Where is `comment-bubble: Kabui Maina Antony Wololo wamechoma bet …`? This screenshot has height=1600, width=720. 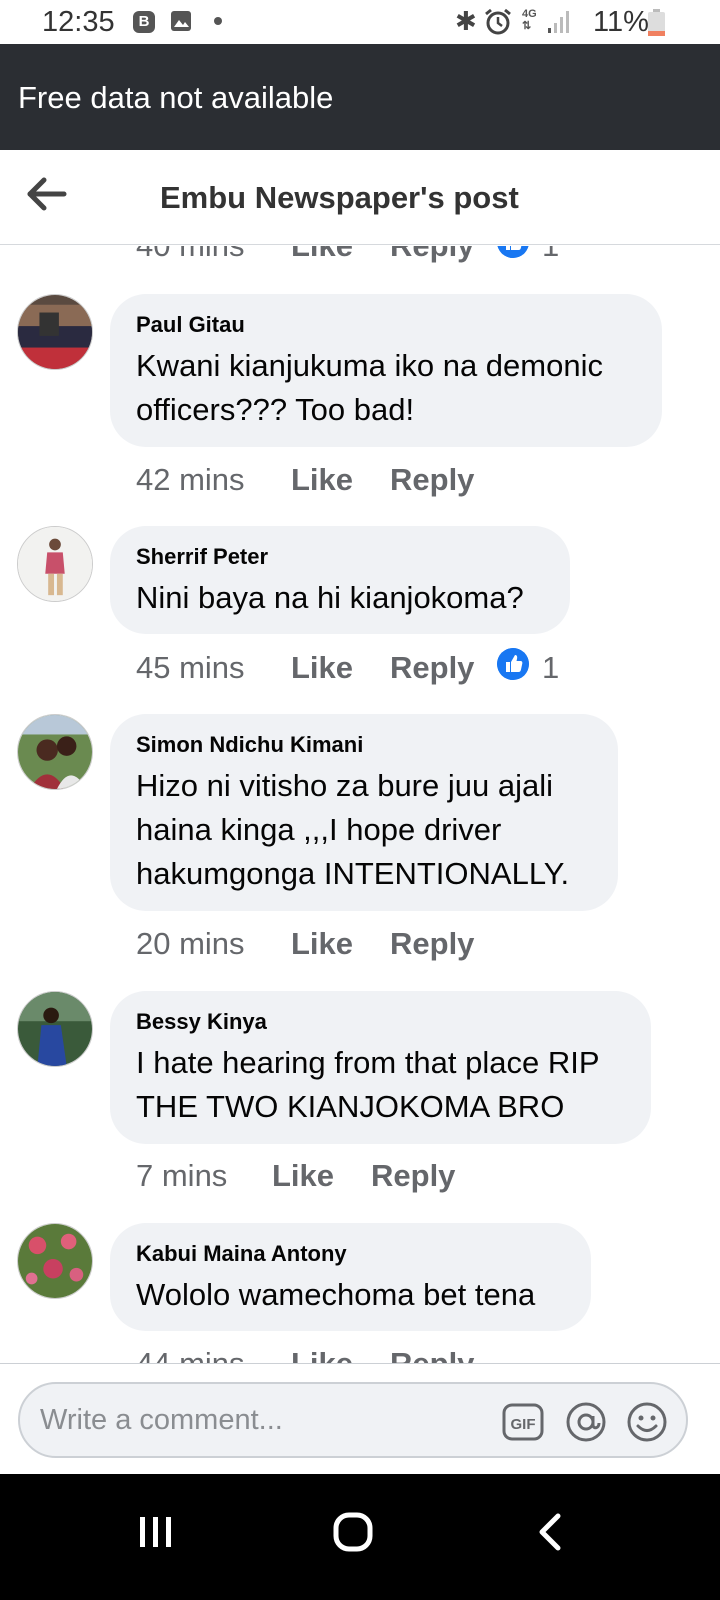
comment-bubble: Kabui Maina Antony Wololo wamechoma bet … is located at coordinates (350, 1277).